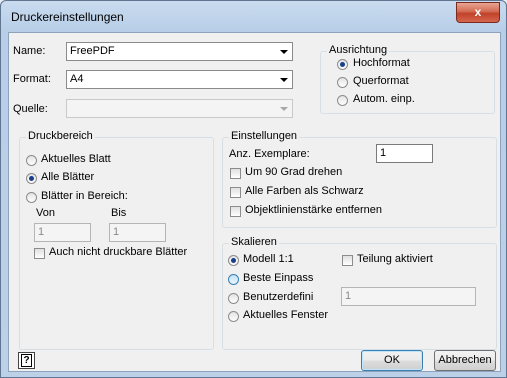 The width and height of the screenshot is (507, 378). Describe the element at coordinates (253, 17) in the screenshot. I see `title-bar: Druckereinstellungen x` at that location.